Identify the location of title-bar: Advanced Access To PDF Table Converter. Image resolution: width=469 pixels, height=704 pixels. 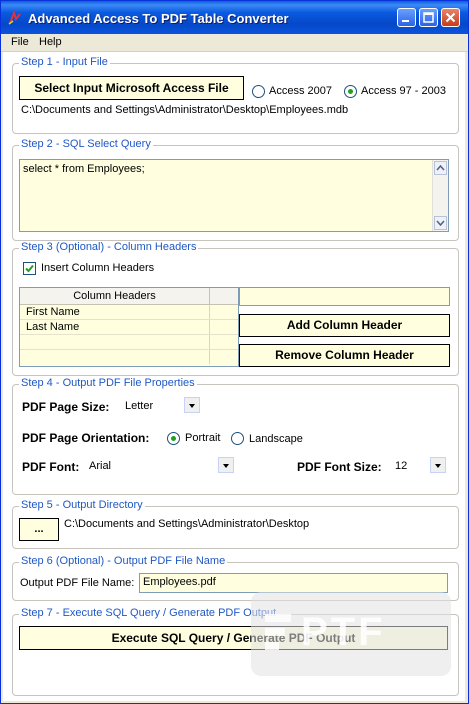
(234, 17).